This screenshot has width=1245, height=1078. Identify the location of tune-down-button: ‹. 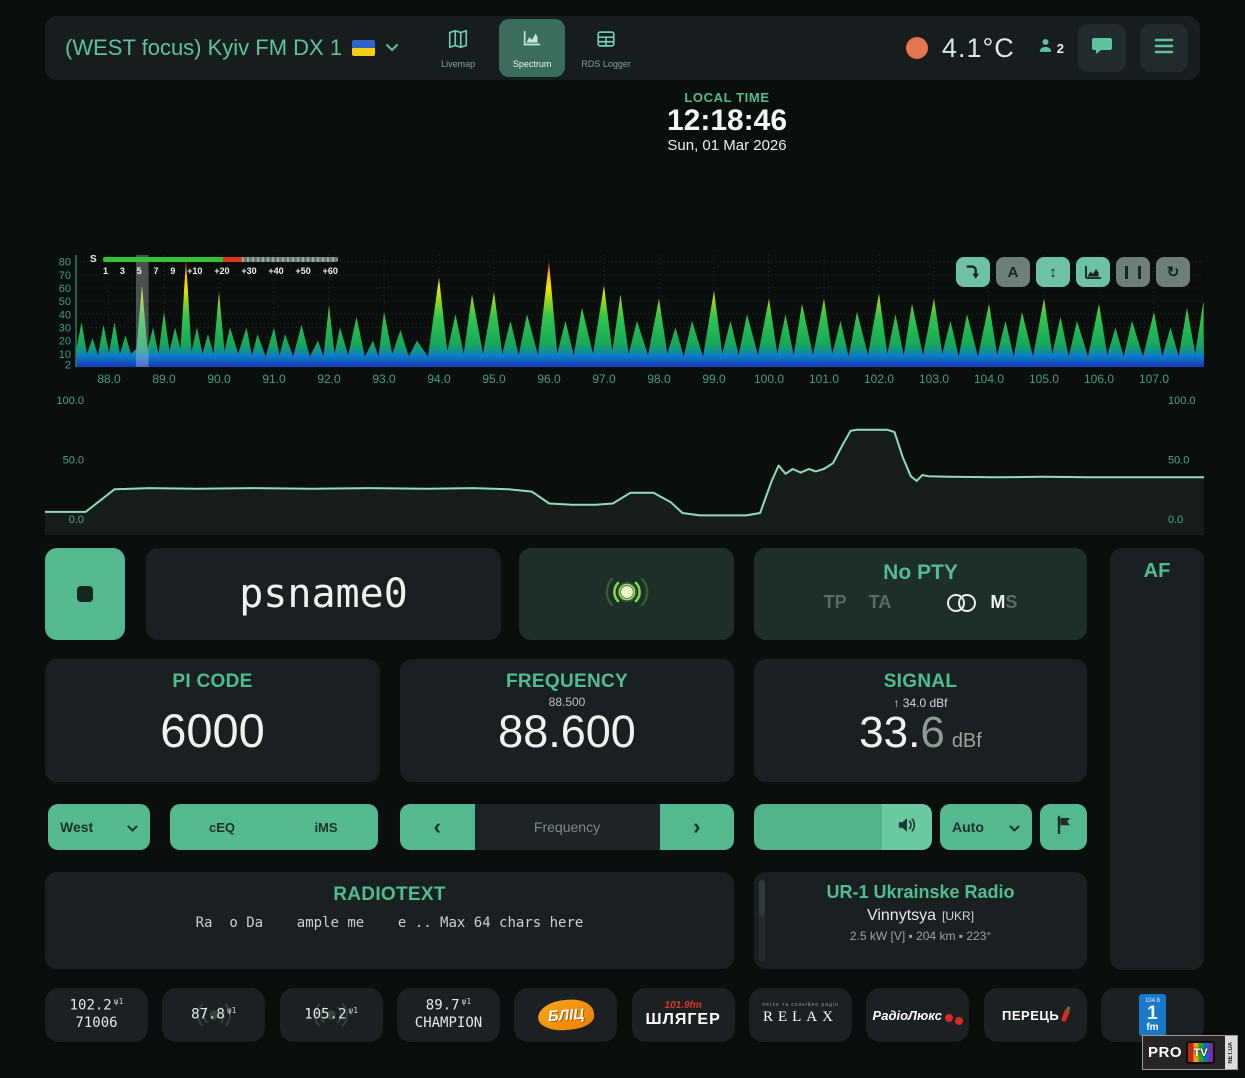
(437, 827).